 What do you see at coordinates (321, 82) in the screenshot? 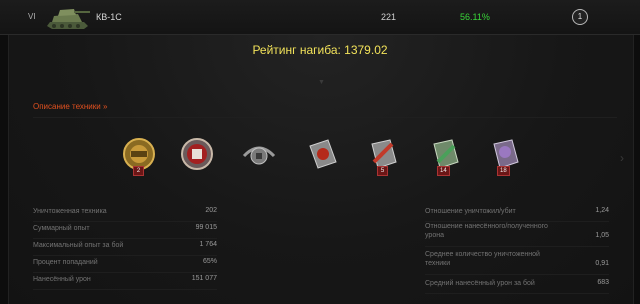
I see `collapse-arrow-icon: ▼` at bounding box center [321, 82].